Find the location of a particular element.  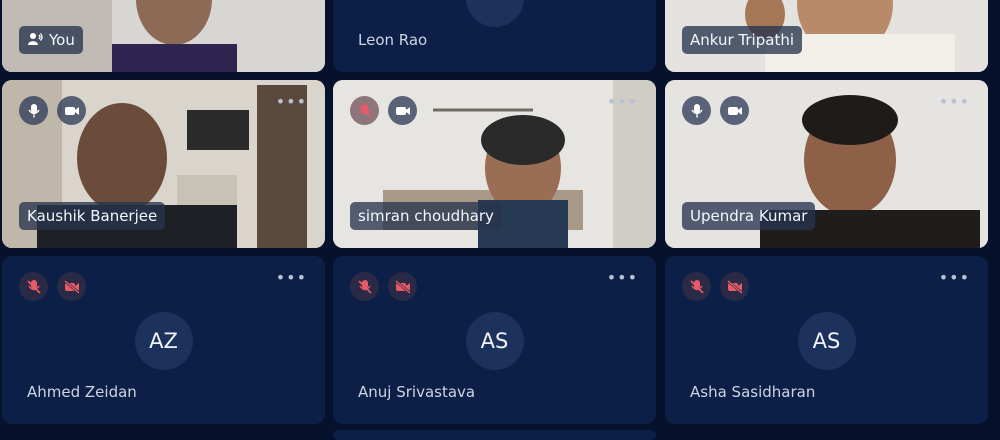

participant-name: You is located at coordinates (62, 40).